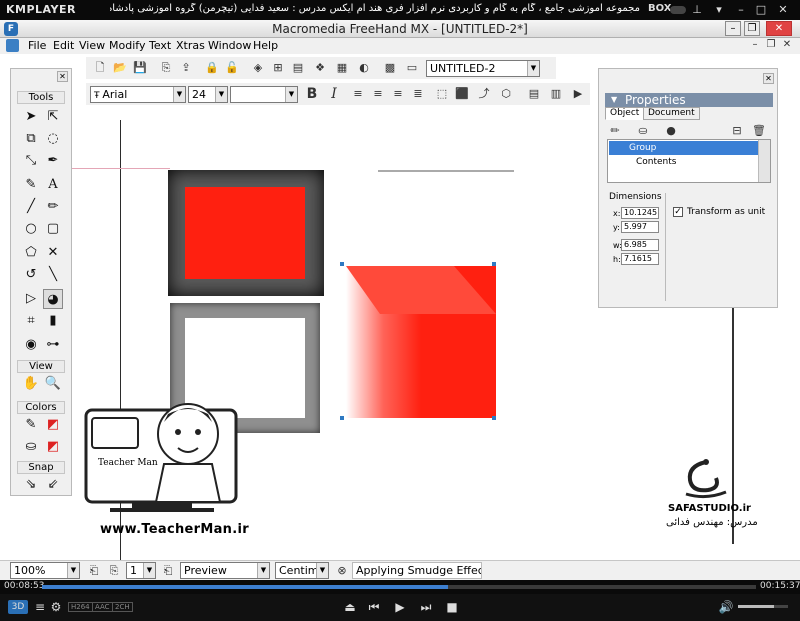 Image resolution: width=800 pixels, height=621 pixels. What do you see at coordinates (31, 253) in the screenshot?
I see `polygon-tool-icon: ⬠` at bounding box center [31, 253].